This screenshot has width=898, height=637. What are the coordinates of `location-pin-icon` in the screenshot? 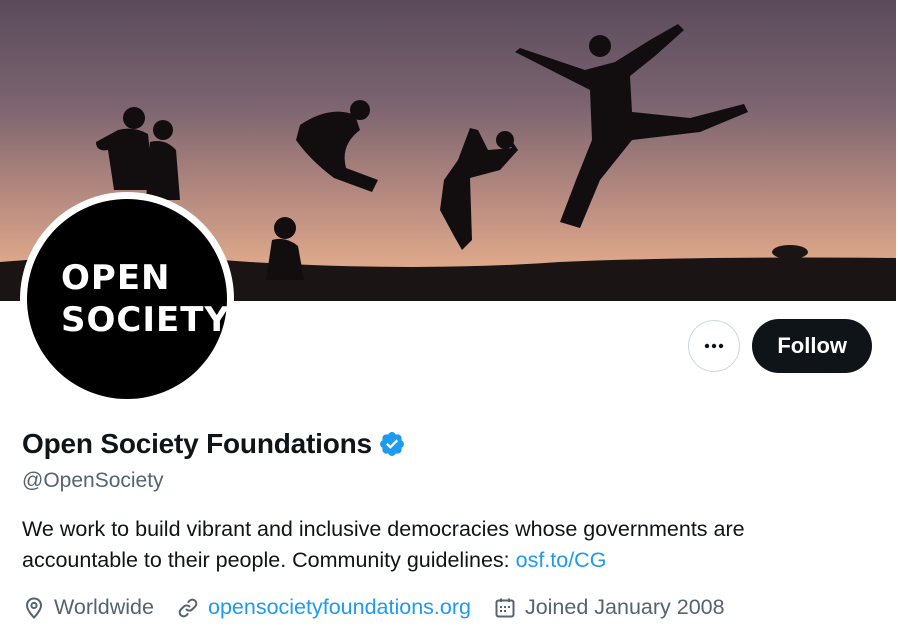 It's located at (34, 607).